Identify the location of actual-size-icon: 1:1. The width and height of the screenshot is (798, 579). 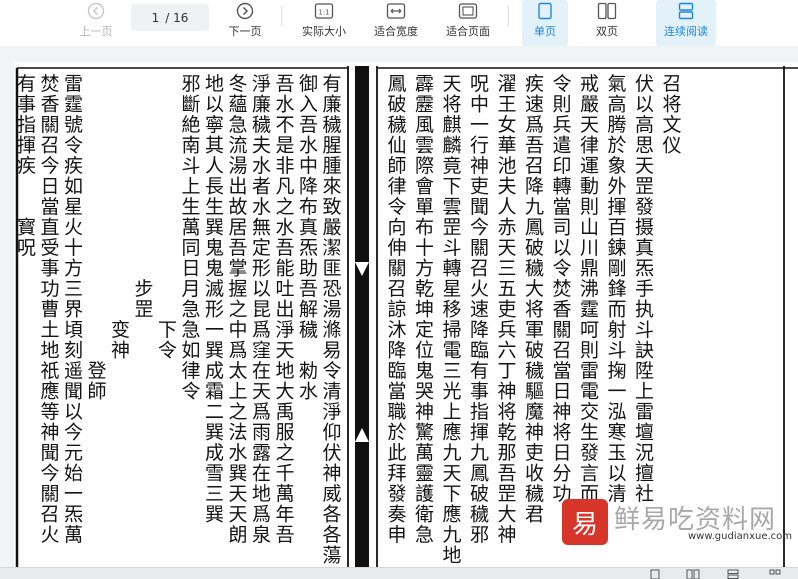
(324, 11).